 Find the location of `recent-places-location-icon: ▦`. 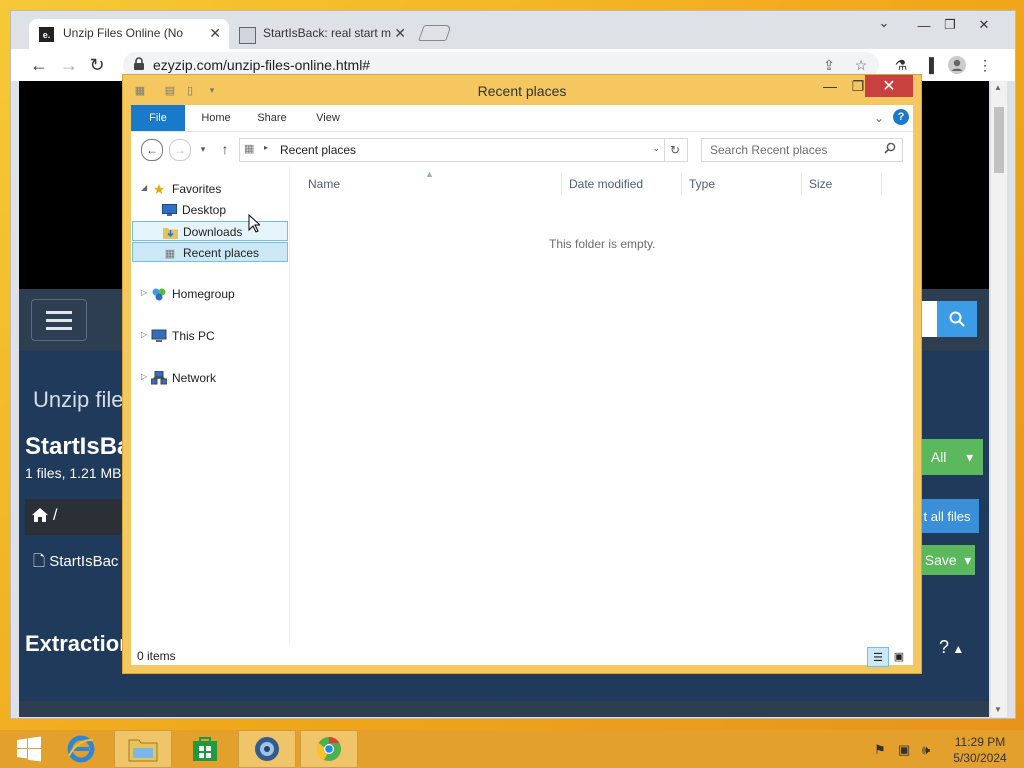

recent-places-location-icon: ▦ is located at coordinates (249, 149).